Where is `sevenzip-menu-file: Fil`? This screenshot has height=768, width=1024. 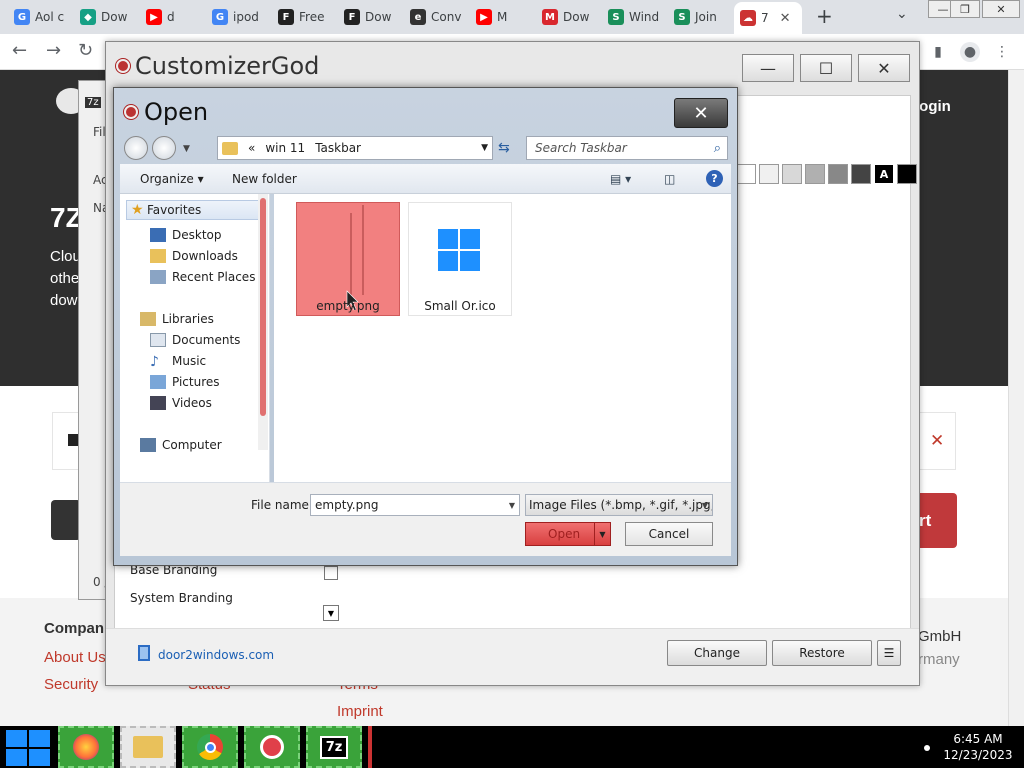
sevenzip-menu-file: Fil is located at coordinates (99, 132).